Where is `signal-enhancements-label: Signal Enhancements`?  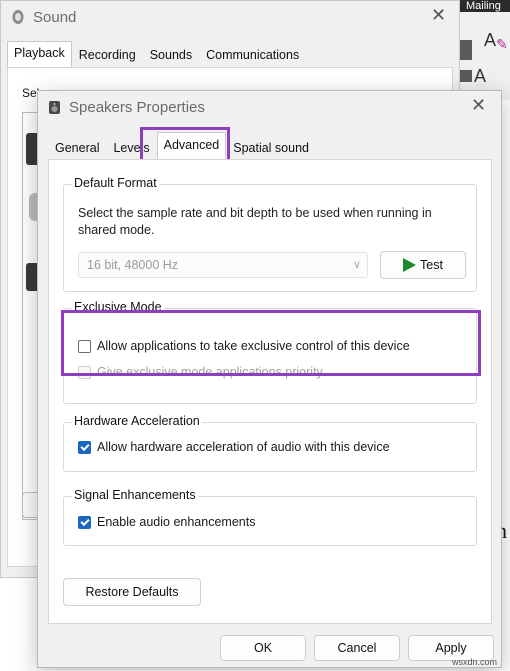
signal-enhancements-label: Signal Enhancements is located at coordinates (135, 495).